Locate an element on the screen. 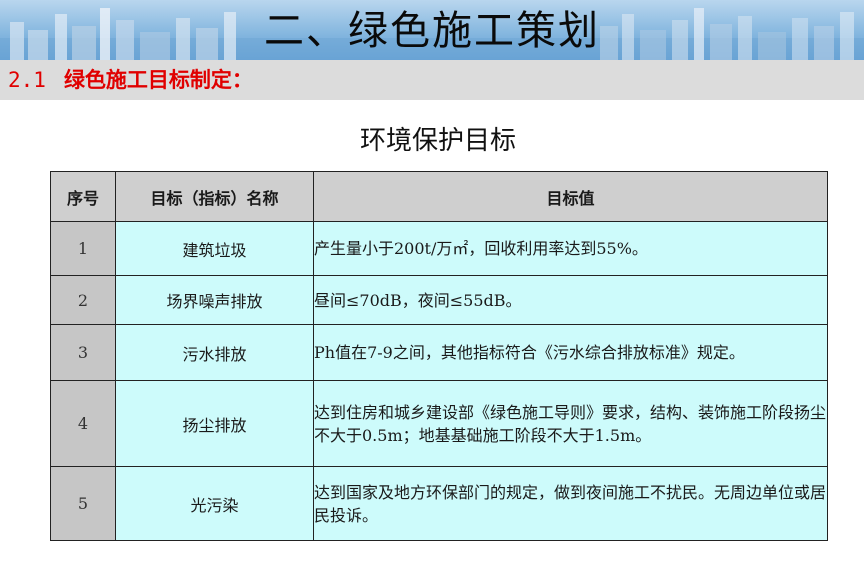 This screenshot has height=584, width=864. table-row: 1 建筑垃圾 产生量小于200t/万㎡，回收利用率达到55%。 is located at coordinates (439, 248).